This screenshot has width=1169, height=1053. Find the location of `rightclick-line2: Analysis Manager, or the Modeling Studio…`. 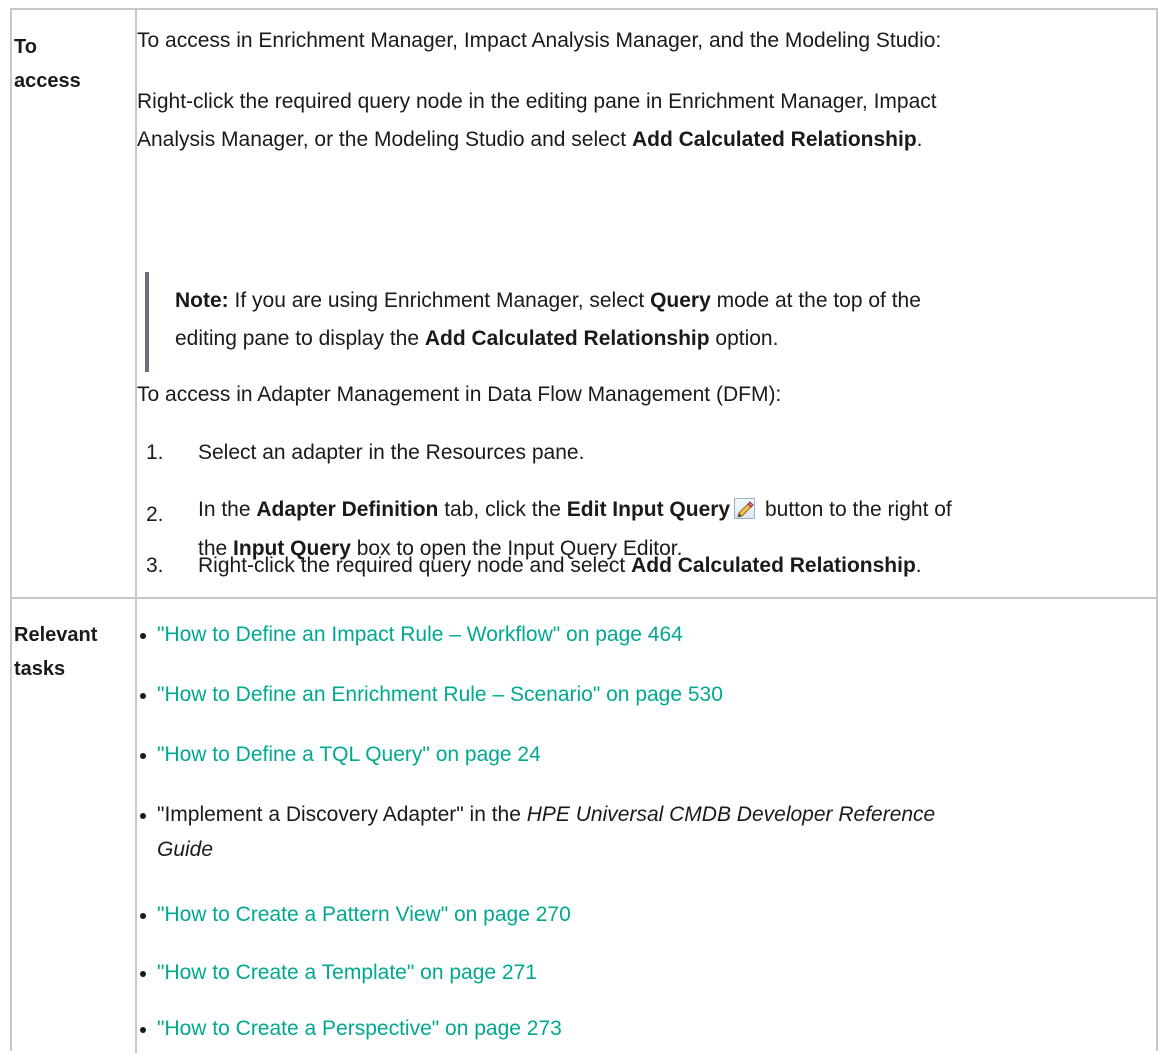

rightclick-line2: Analysis Manager, or the Modeling Studio… is located at coordinates (530, 139).